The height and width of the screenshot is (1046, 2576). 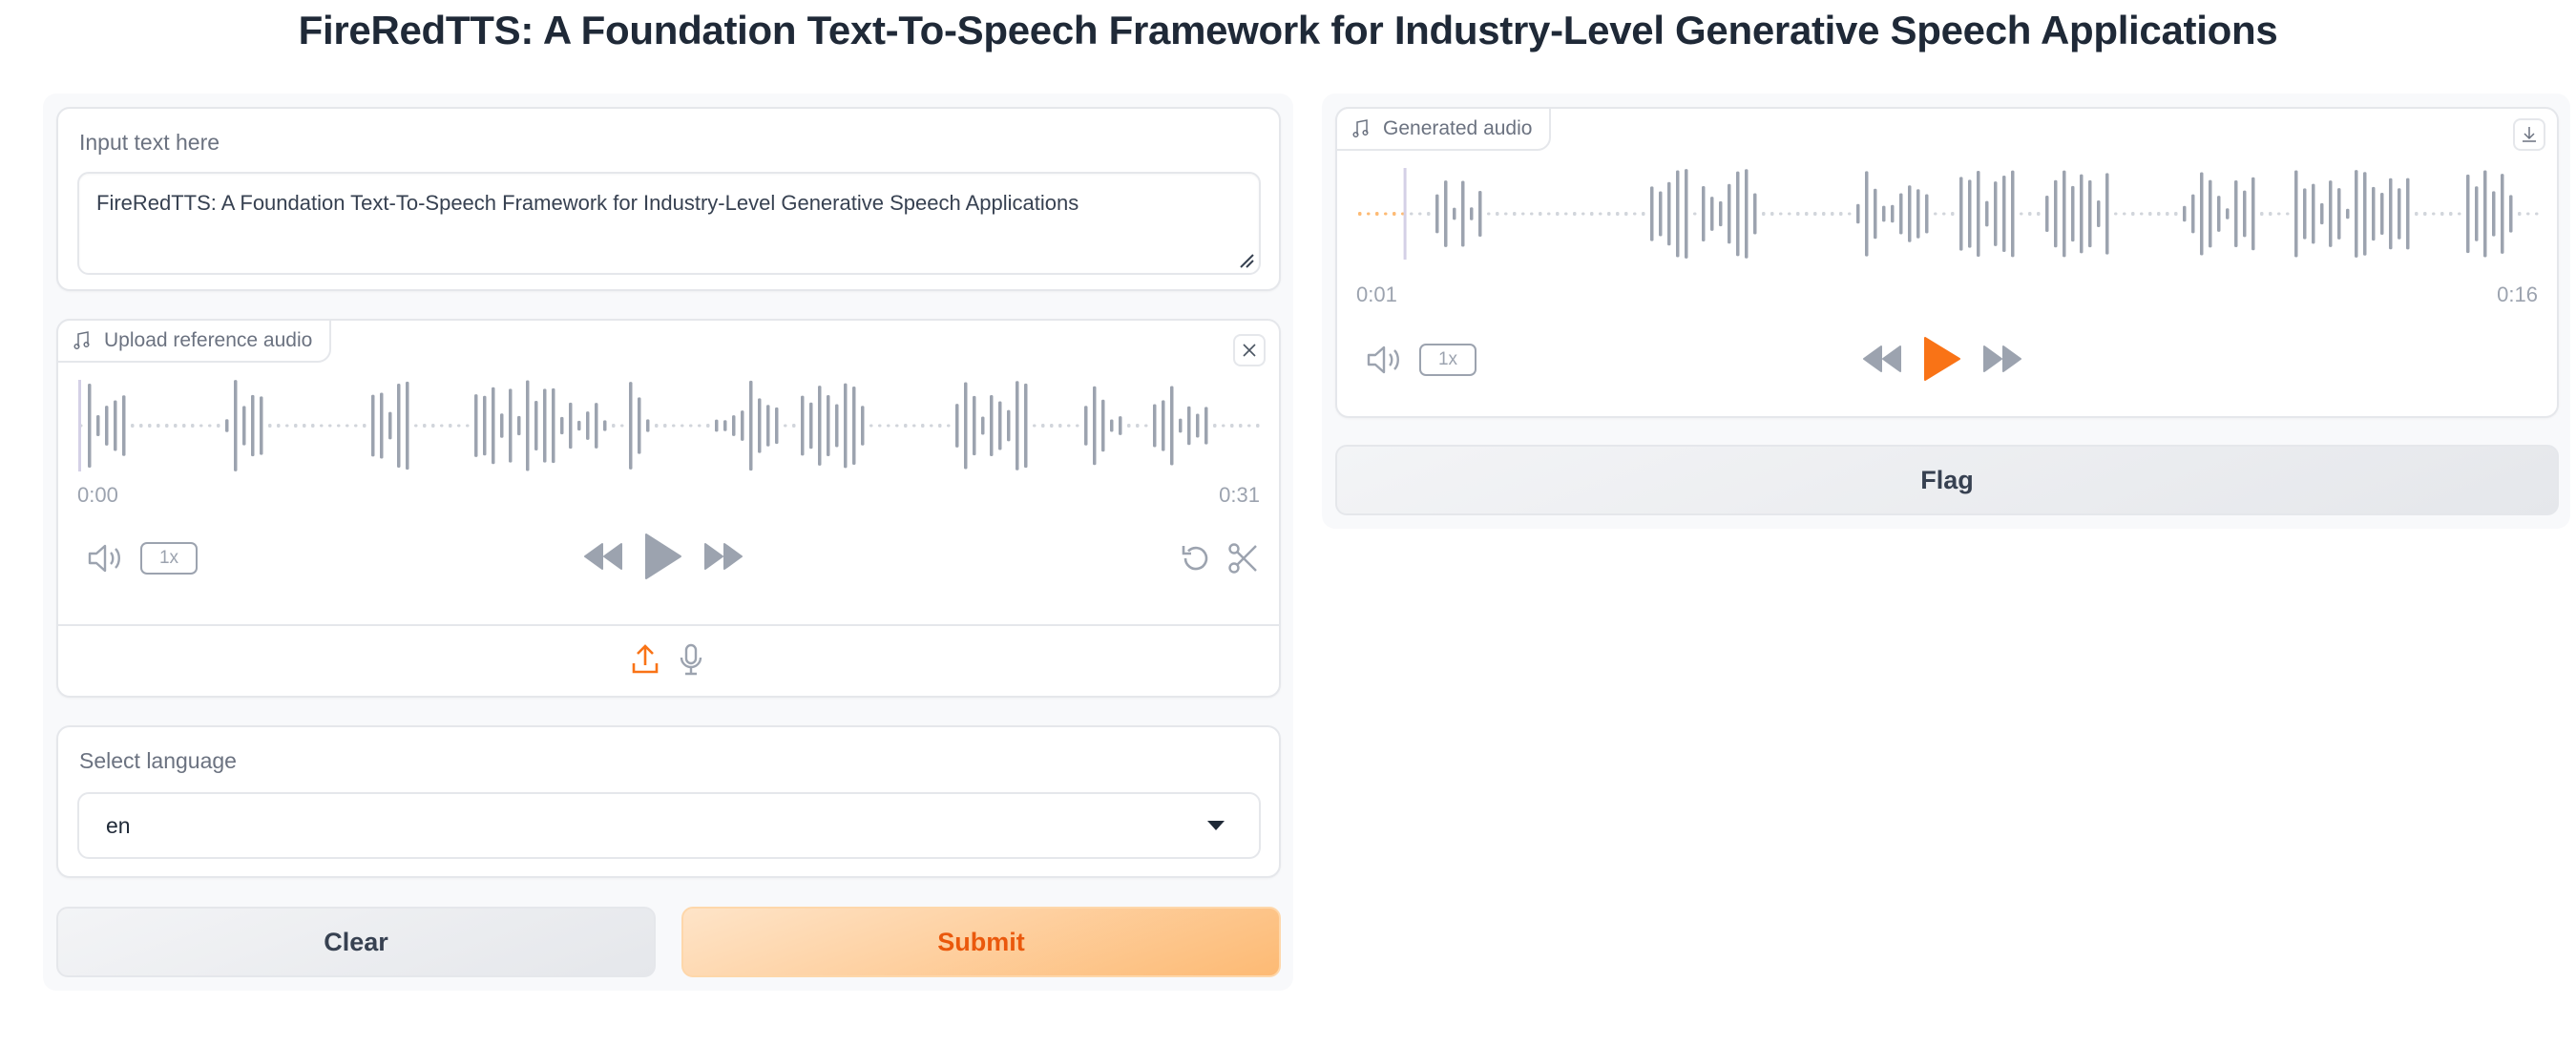 I want to click on language-dropdown: en, so click(x=669, y=825).